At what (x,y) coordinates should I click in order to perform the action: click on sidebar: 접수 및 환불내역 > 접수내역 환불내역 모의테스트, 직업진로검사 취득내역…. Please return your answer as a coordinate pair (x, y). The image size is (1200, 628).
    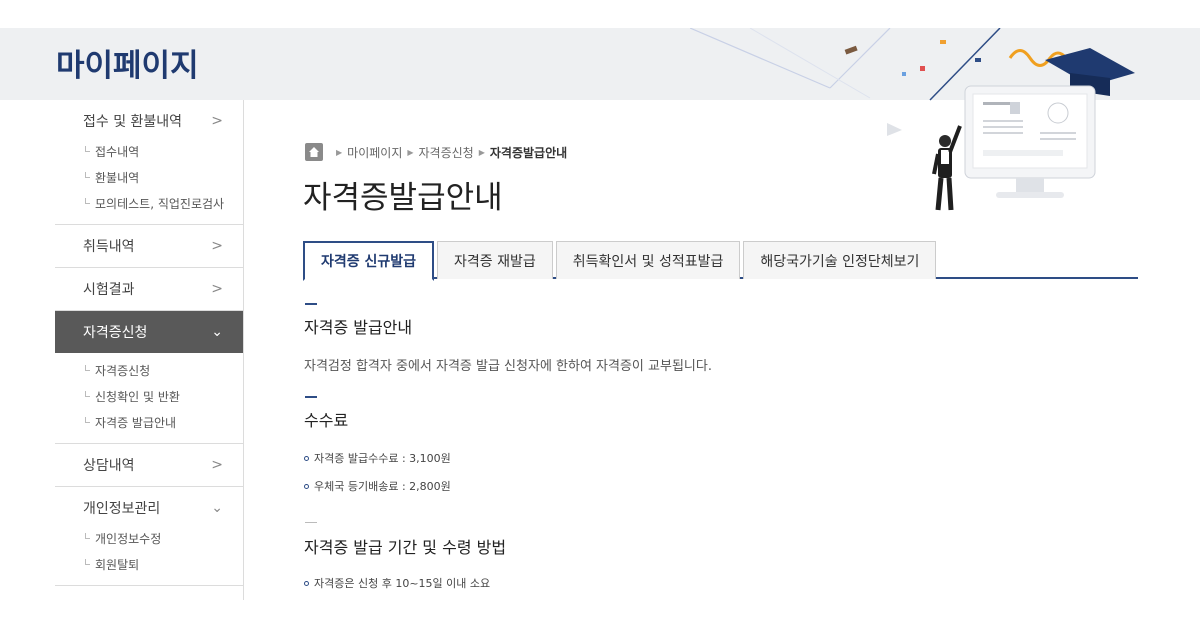
    Looking at the image, I should click on (149, 350).